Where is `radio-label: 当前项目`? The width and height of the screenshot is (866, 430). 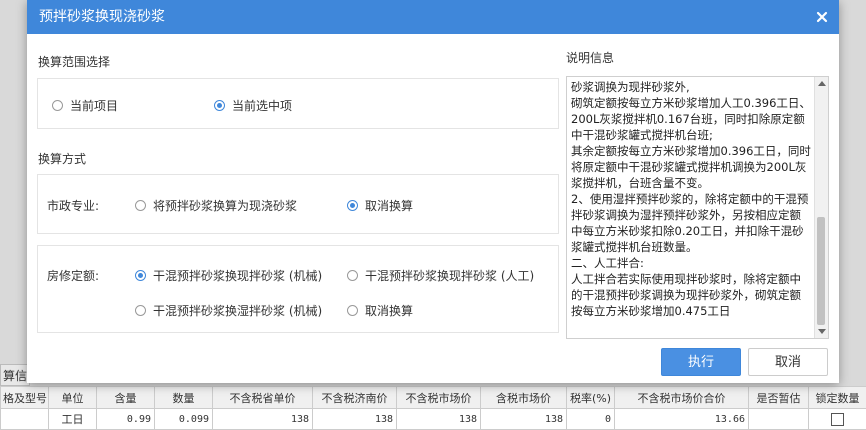
radio-label: 当前项目 is located at coordinates (94, 105).